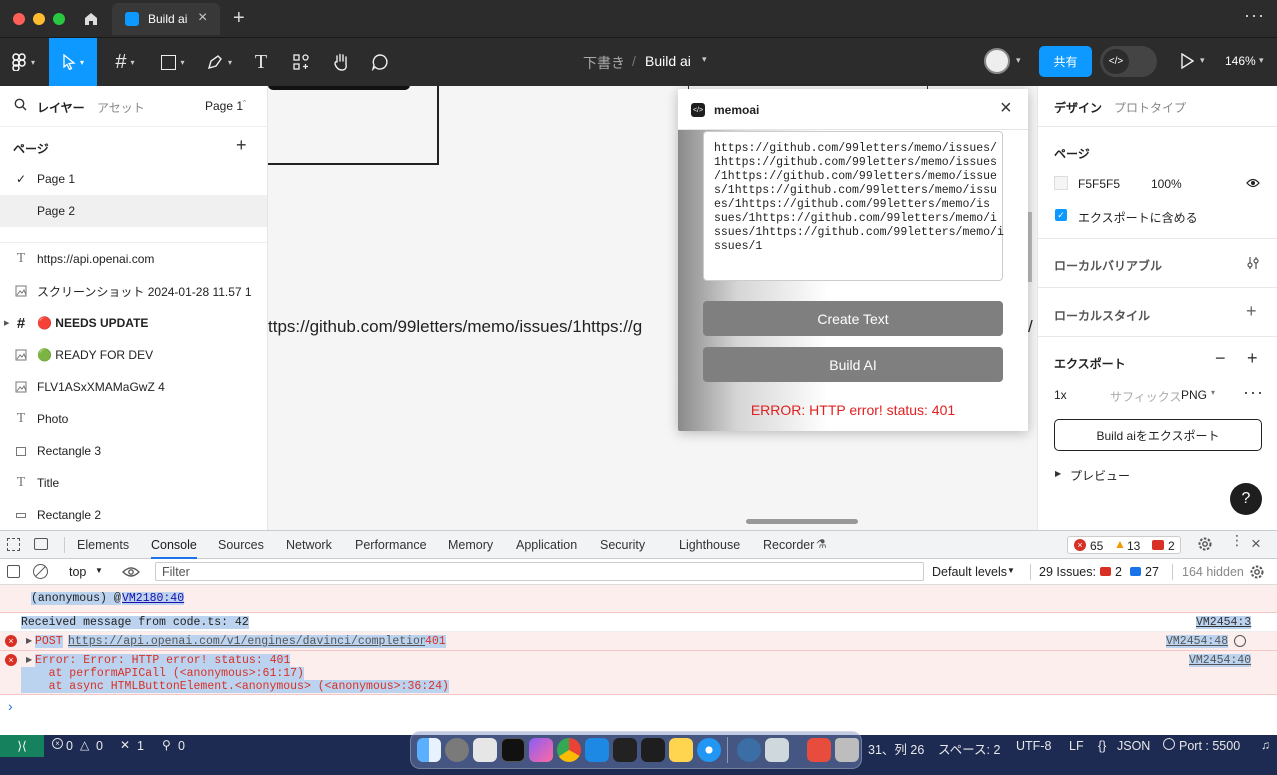  What do you see at coordinates (309, 545) in the screenshot?
I see `devtools-tab-network: Network` at bounding box center [309, 545].